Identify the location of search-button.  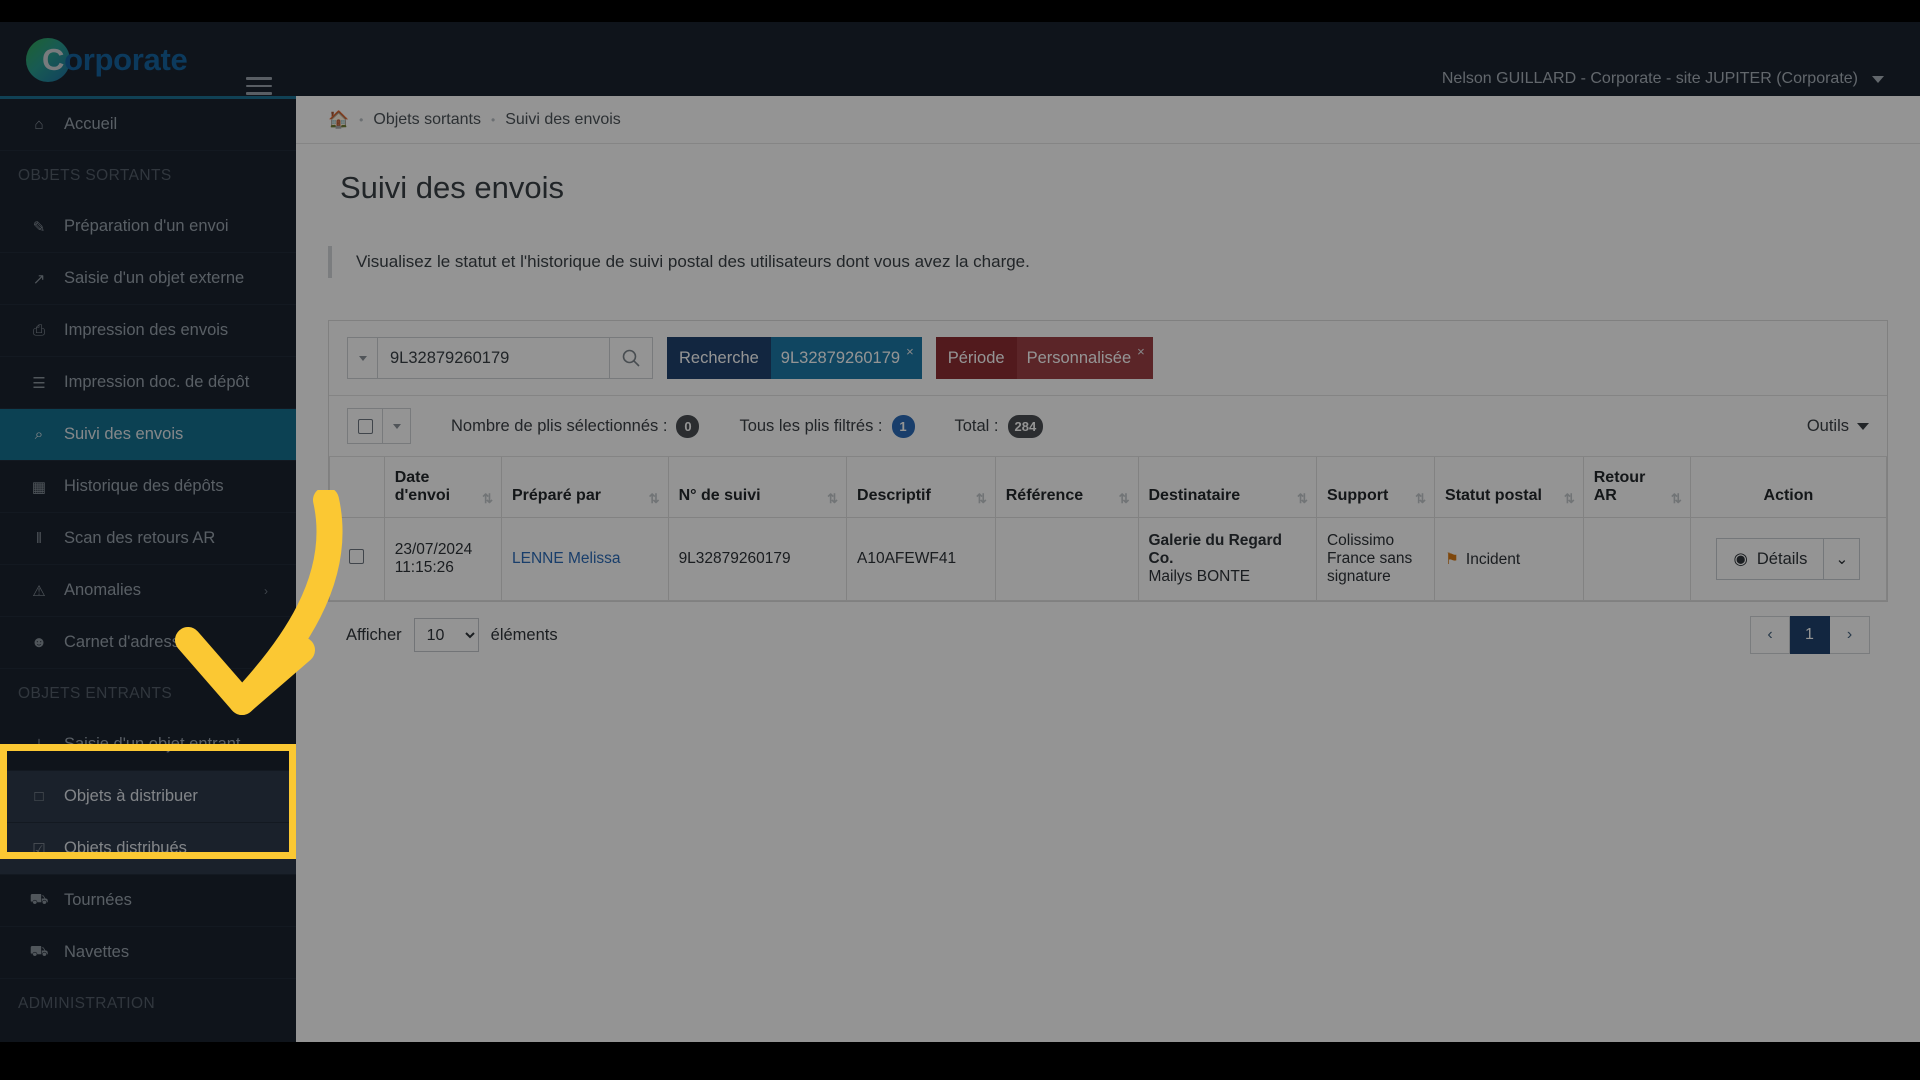
(631, 358).